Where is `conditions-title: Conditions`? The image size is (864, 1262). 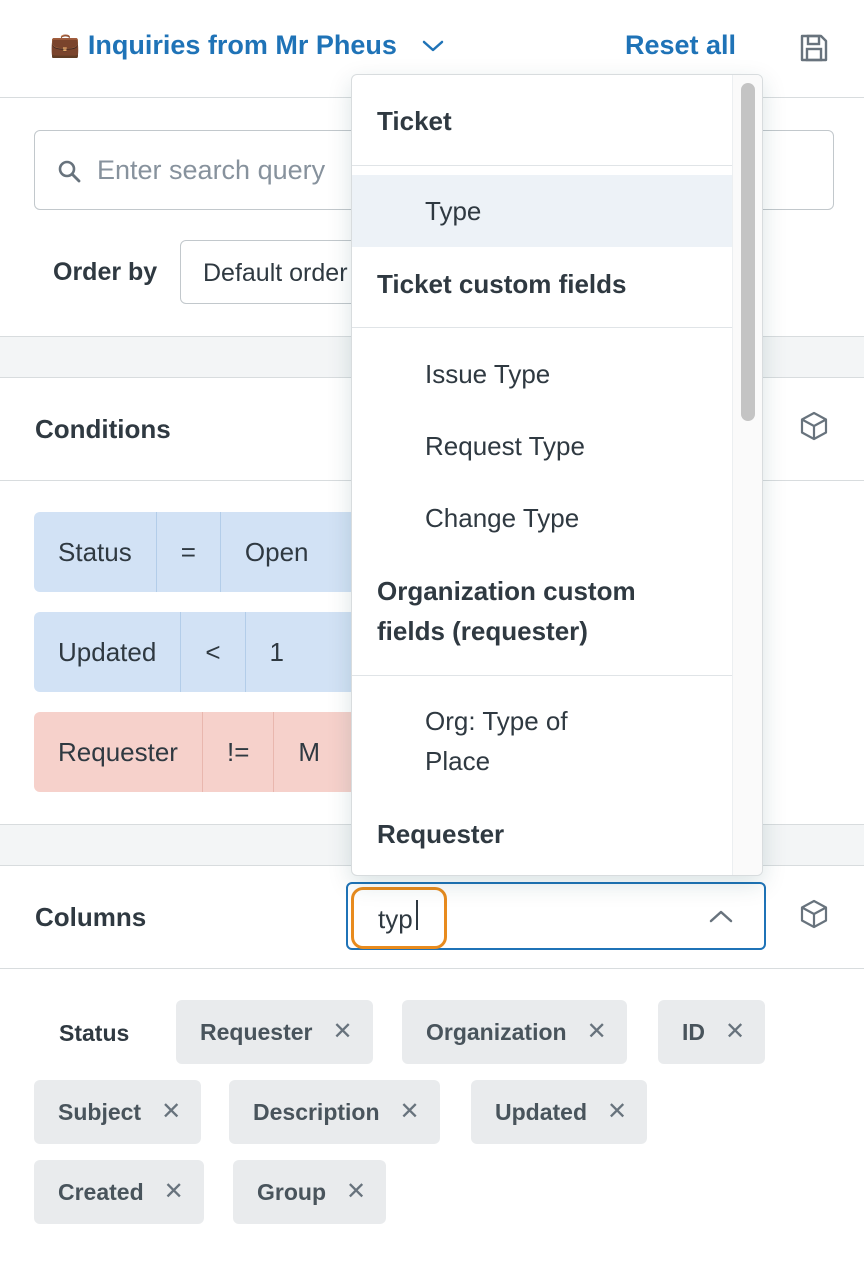
conditions-title: Conditions is located at coordinates (103, 429).